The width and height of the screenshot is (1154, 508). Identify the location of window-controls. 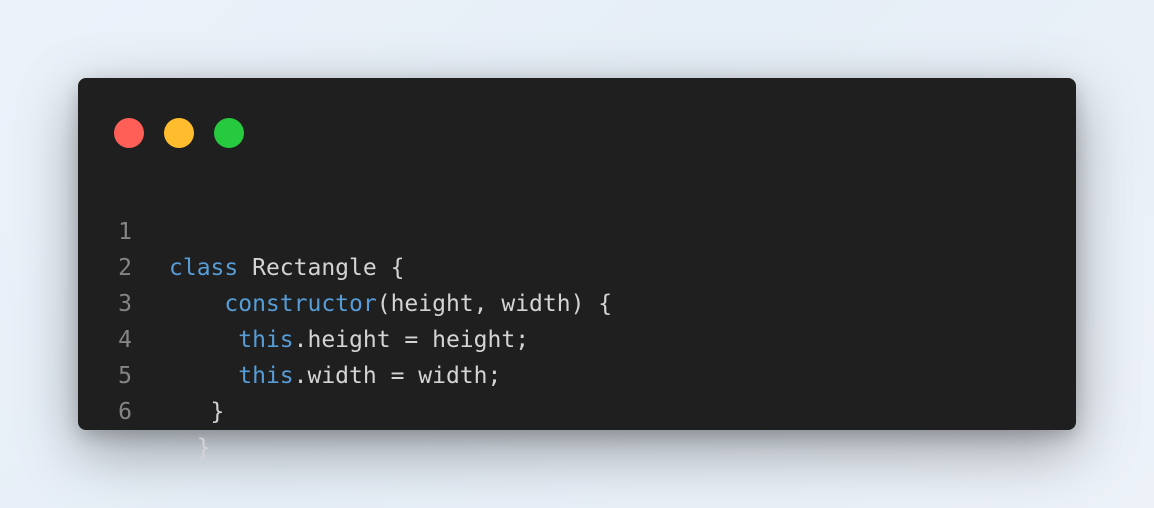
(179, 133).